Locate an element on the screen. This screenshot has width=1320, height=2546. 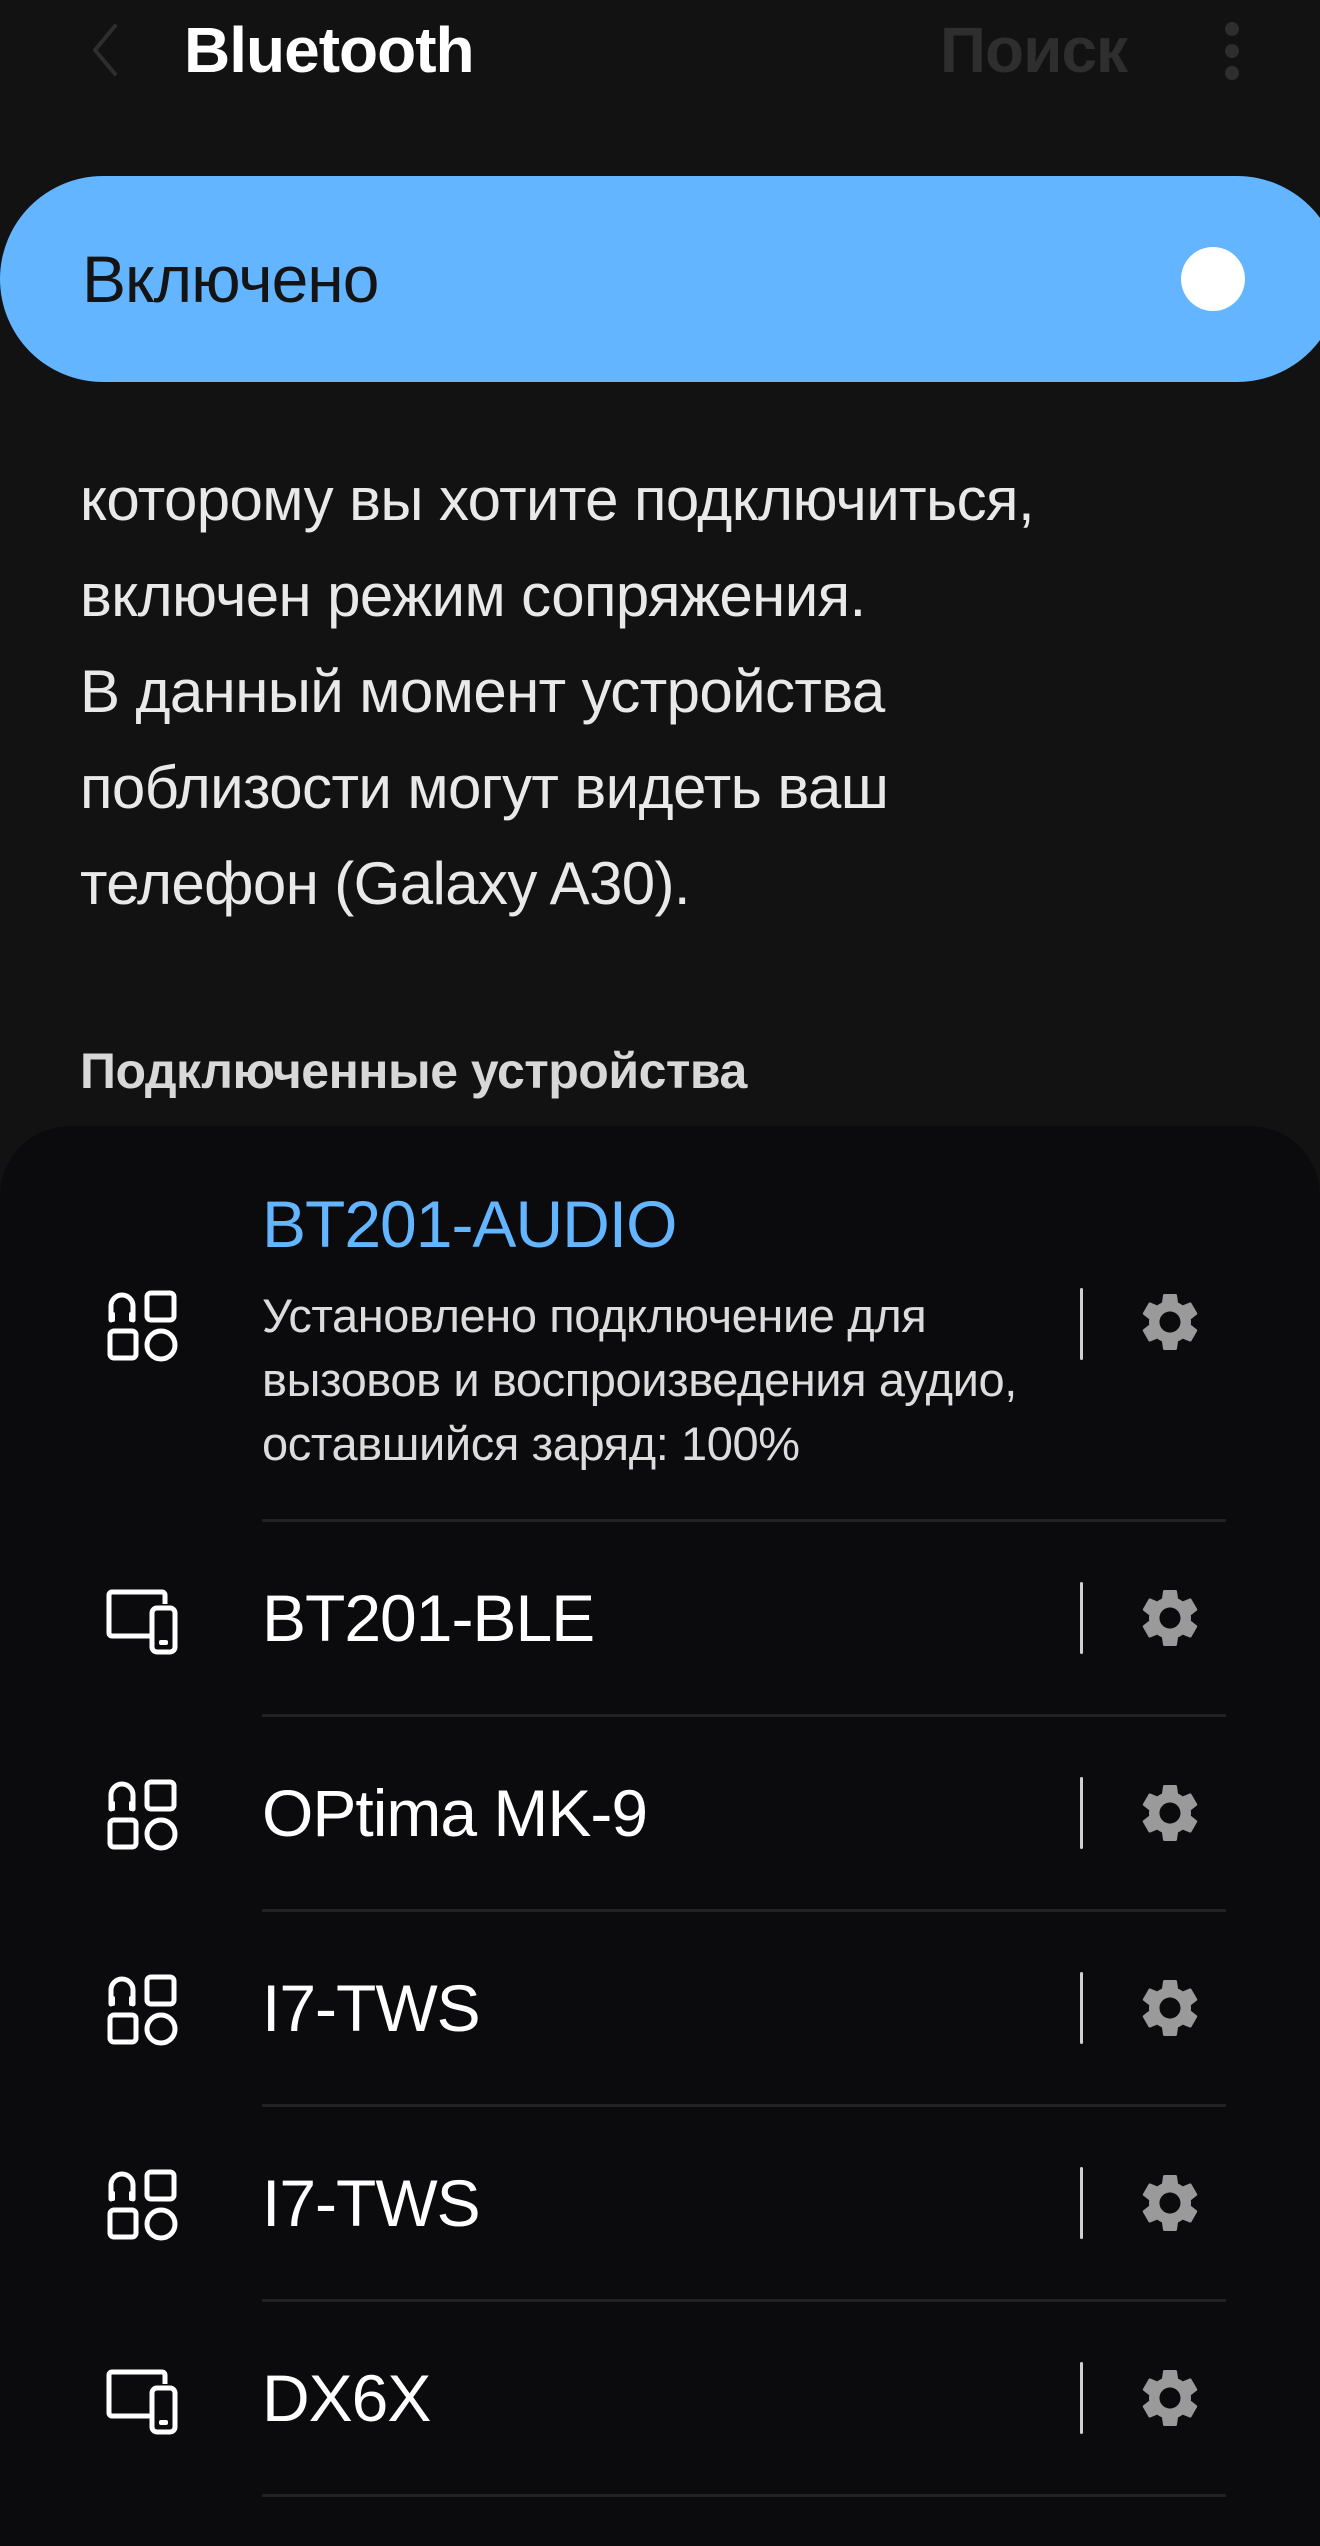
bluetooth-master-toggle: Включено is located at coordinates (660, 279).